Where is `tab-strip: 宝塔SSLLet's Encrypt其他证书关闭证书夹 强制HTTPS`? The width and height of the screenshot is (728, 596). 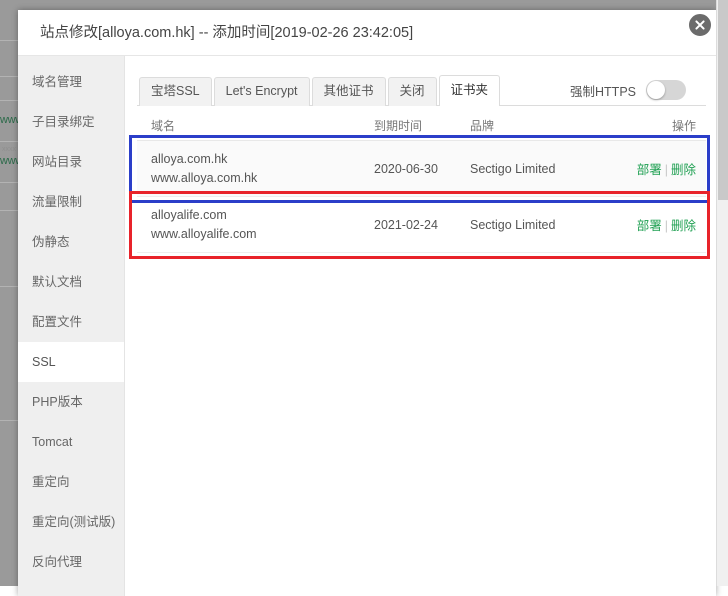 tab-strip: 宝塔SSLLet's Encrypt其他证书关闭证书夹 强制HTTPS is located at coordinates (421, 88).